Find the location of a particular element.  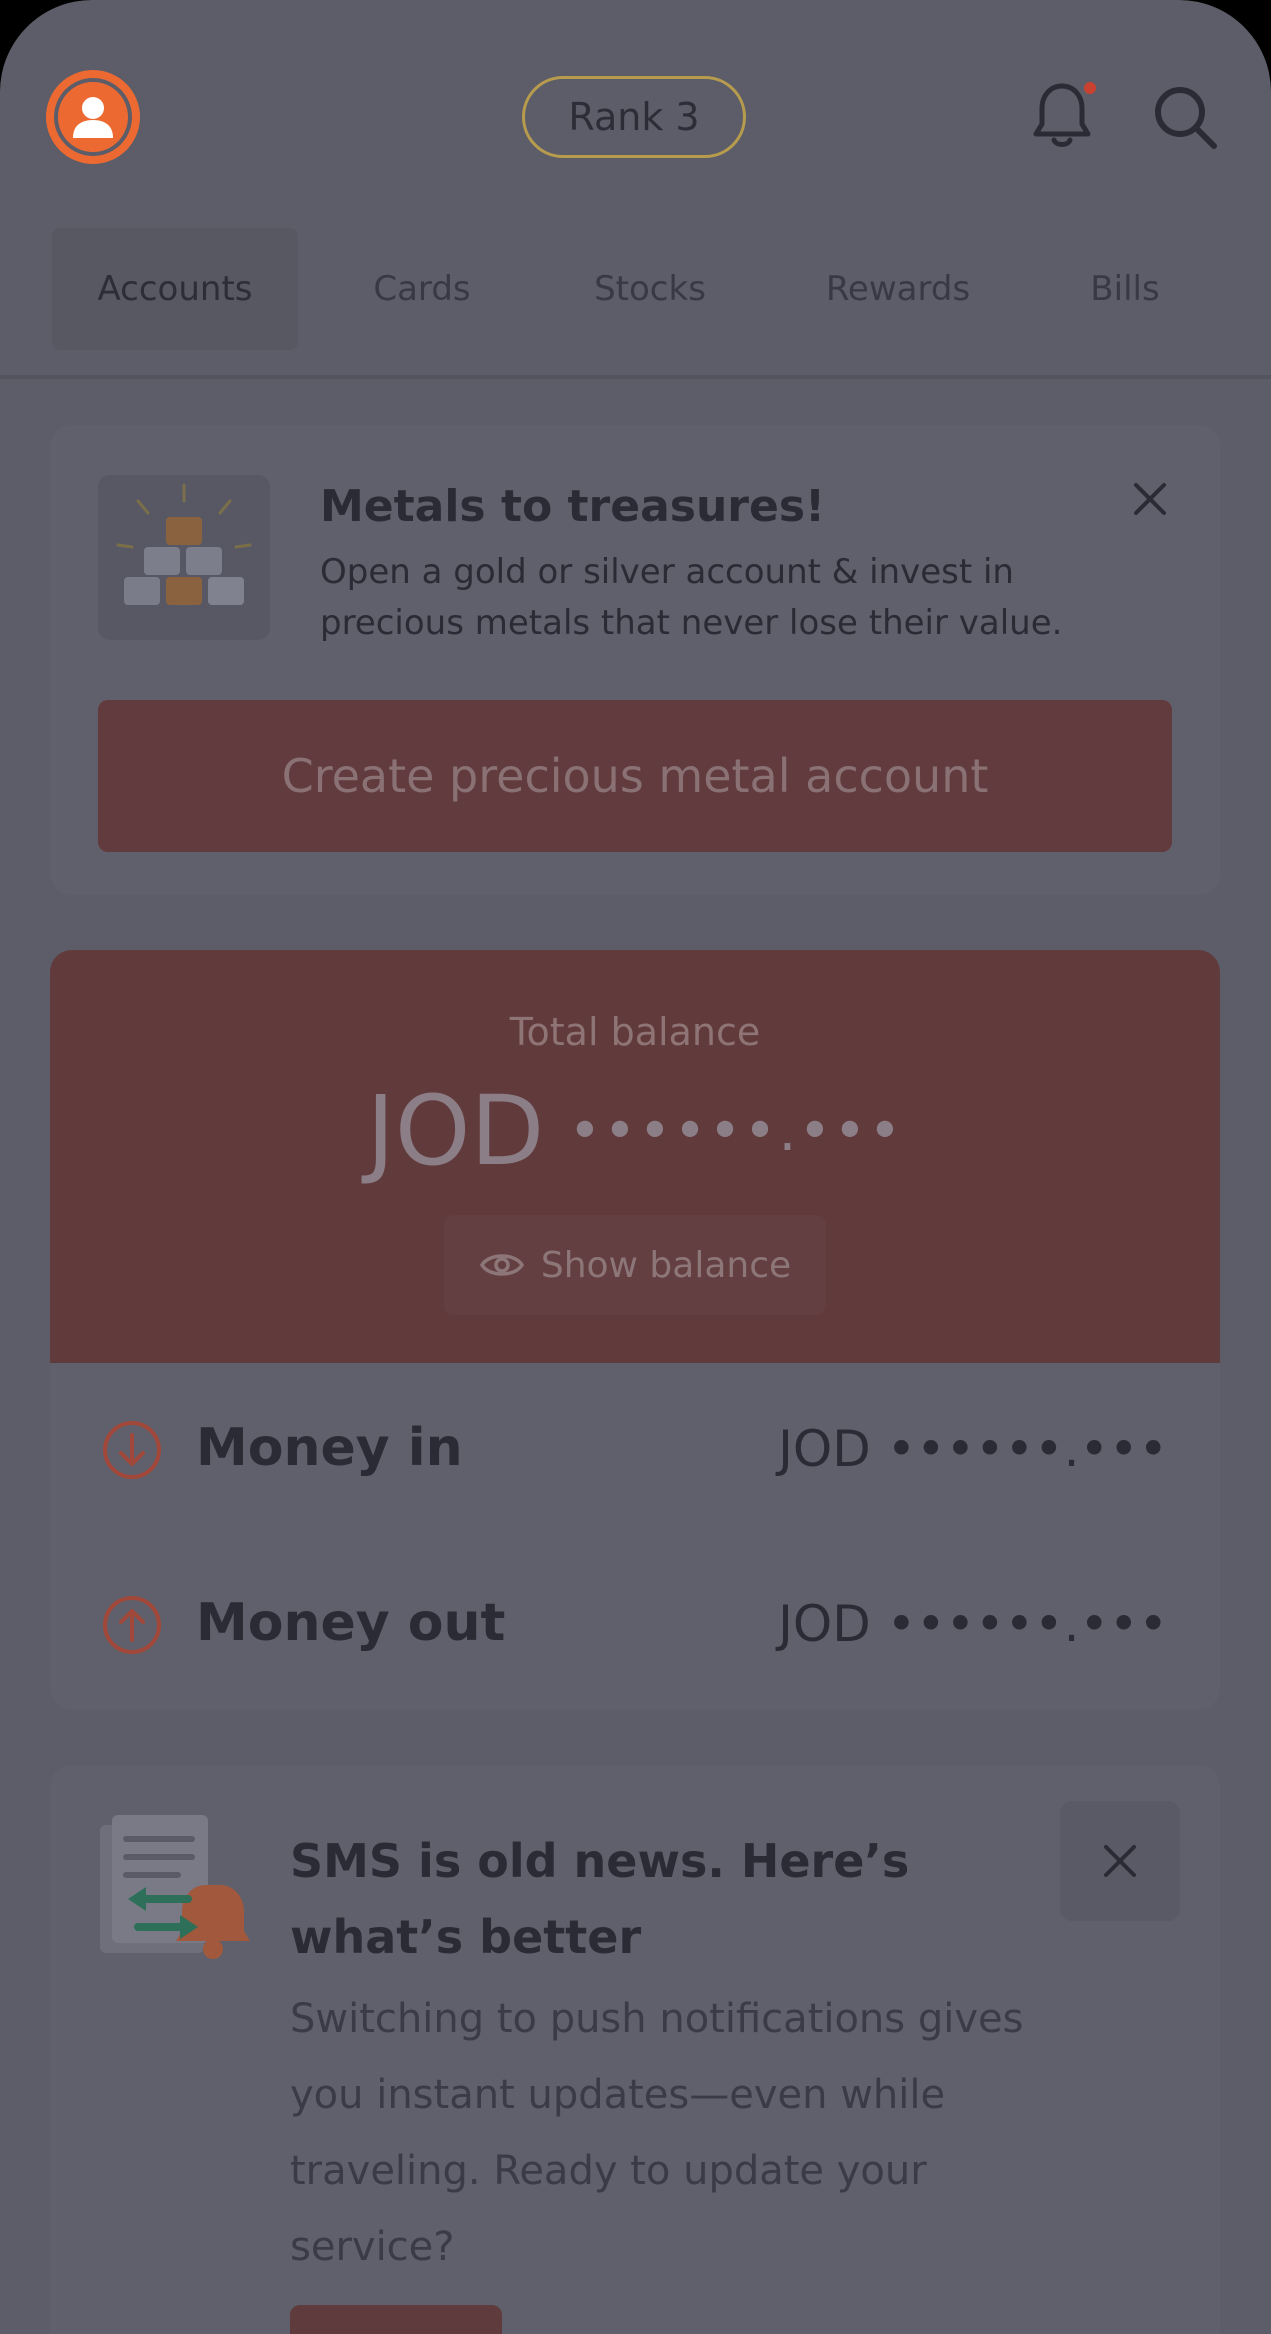

money-out-value: JOD ••••••.••• is located at coordinates (973, 1624).